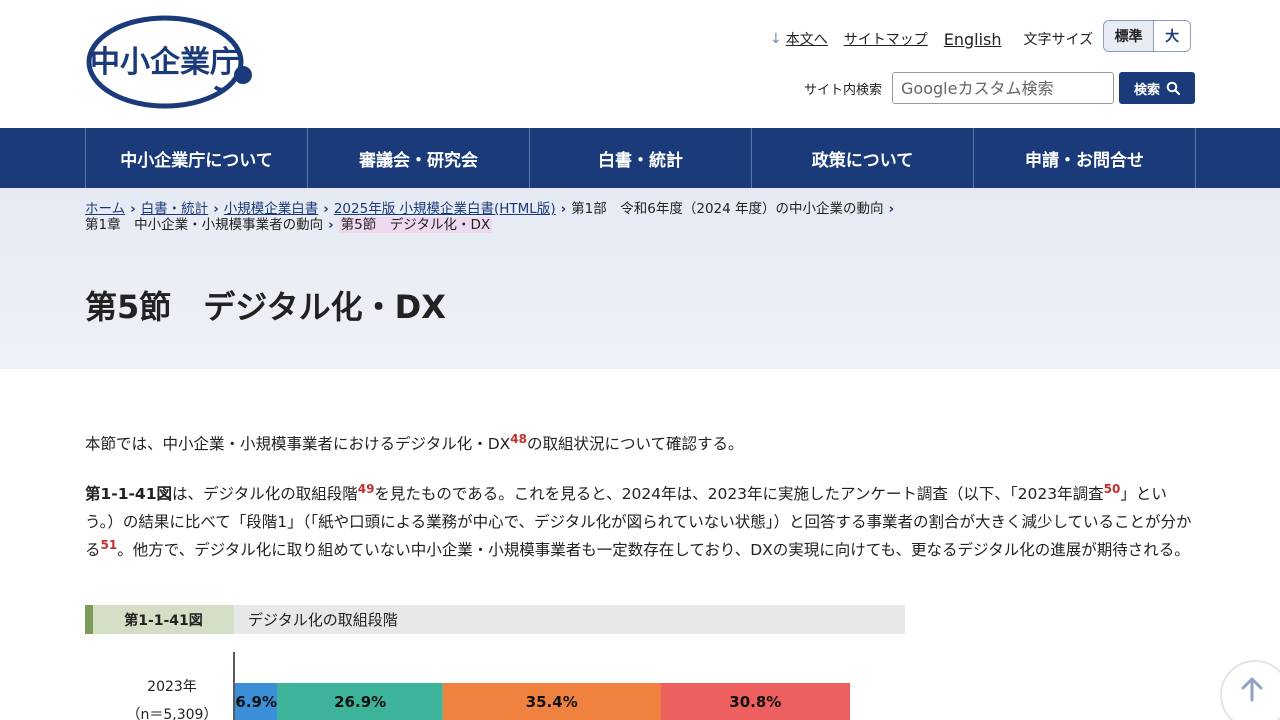 The image size is (1280, 720). Describe the element at coordinates (1085, 158) in the screenshot. I see `nav-item-applications: 申請・お問合せ` at that location.